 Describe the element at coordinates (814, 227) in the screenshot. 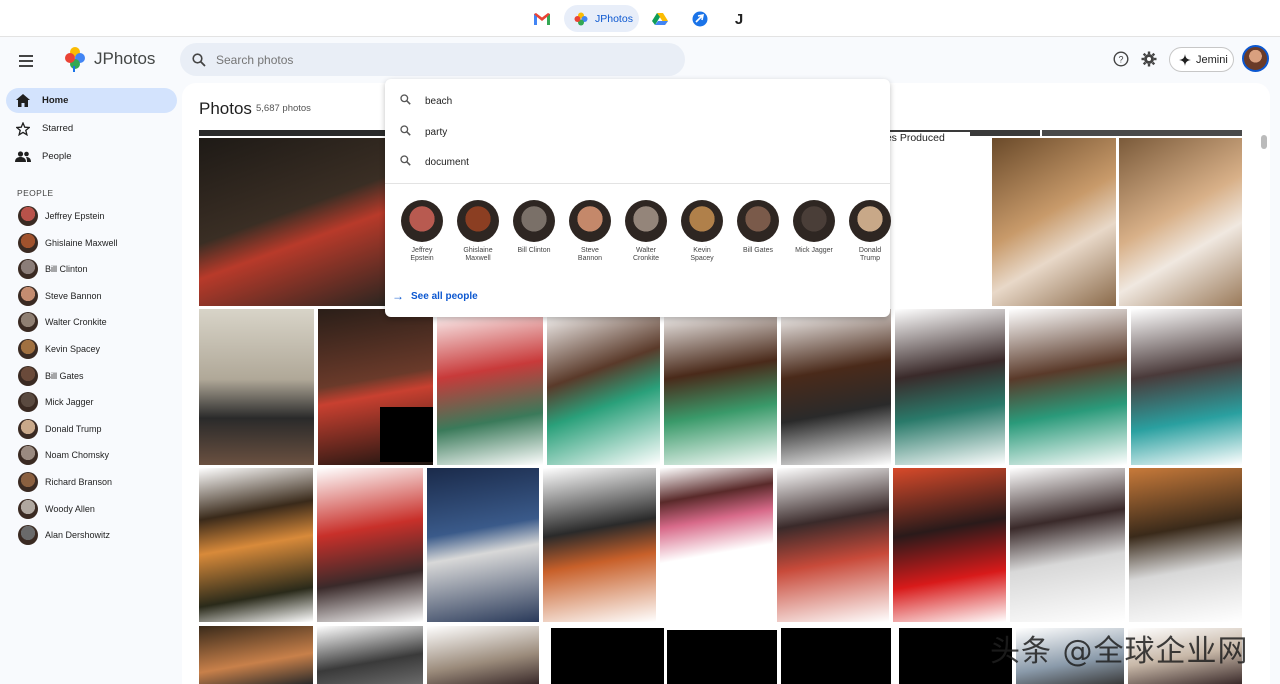

I see `person-face-chip: Mick Jagger` at that location.